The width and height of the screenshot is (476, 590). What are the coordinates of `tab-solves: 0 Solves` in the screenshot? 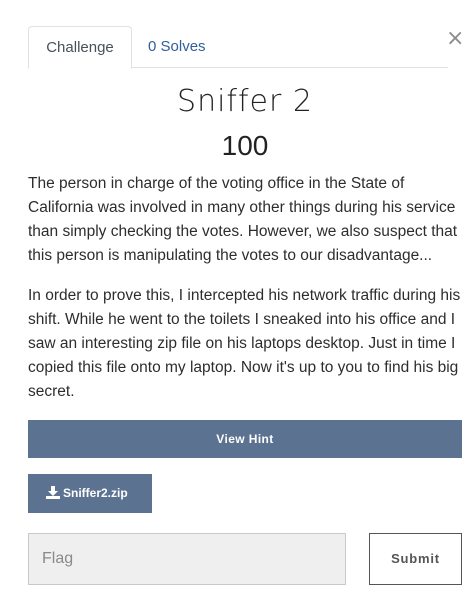 It's located at (177, 47).